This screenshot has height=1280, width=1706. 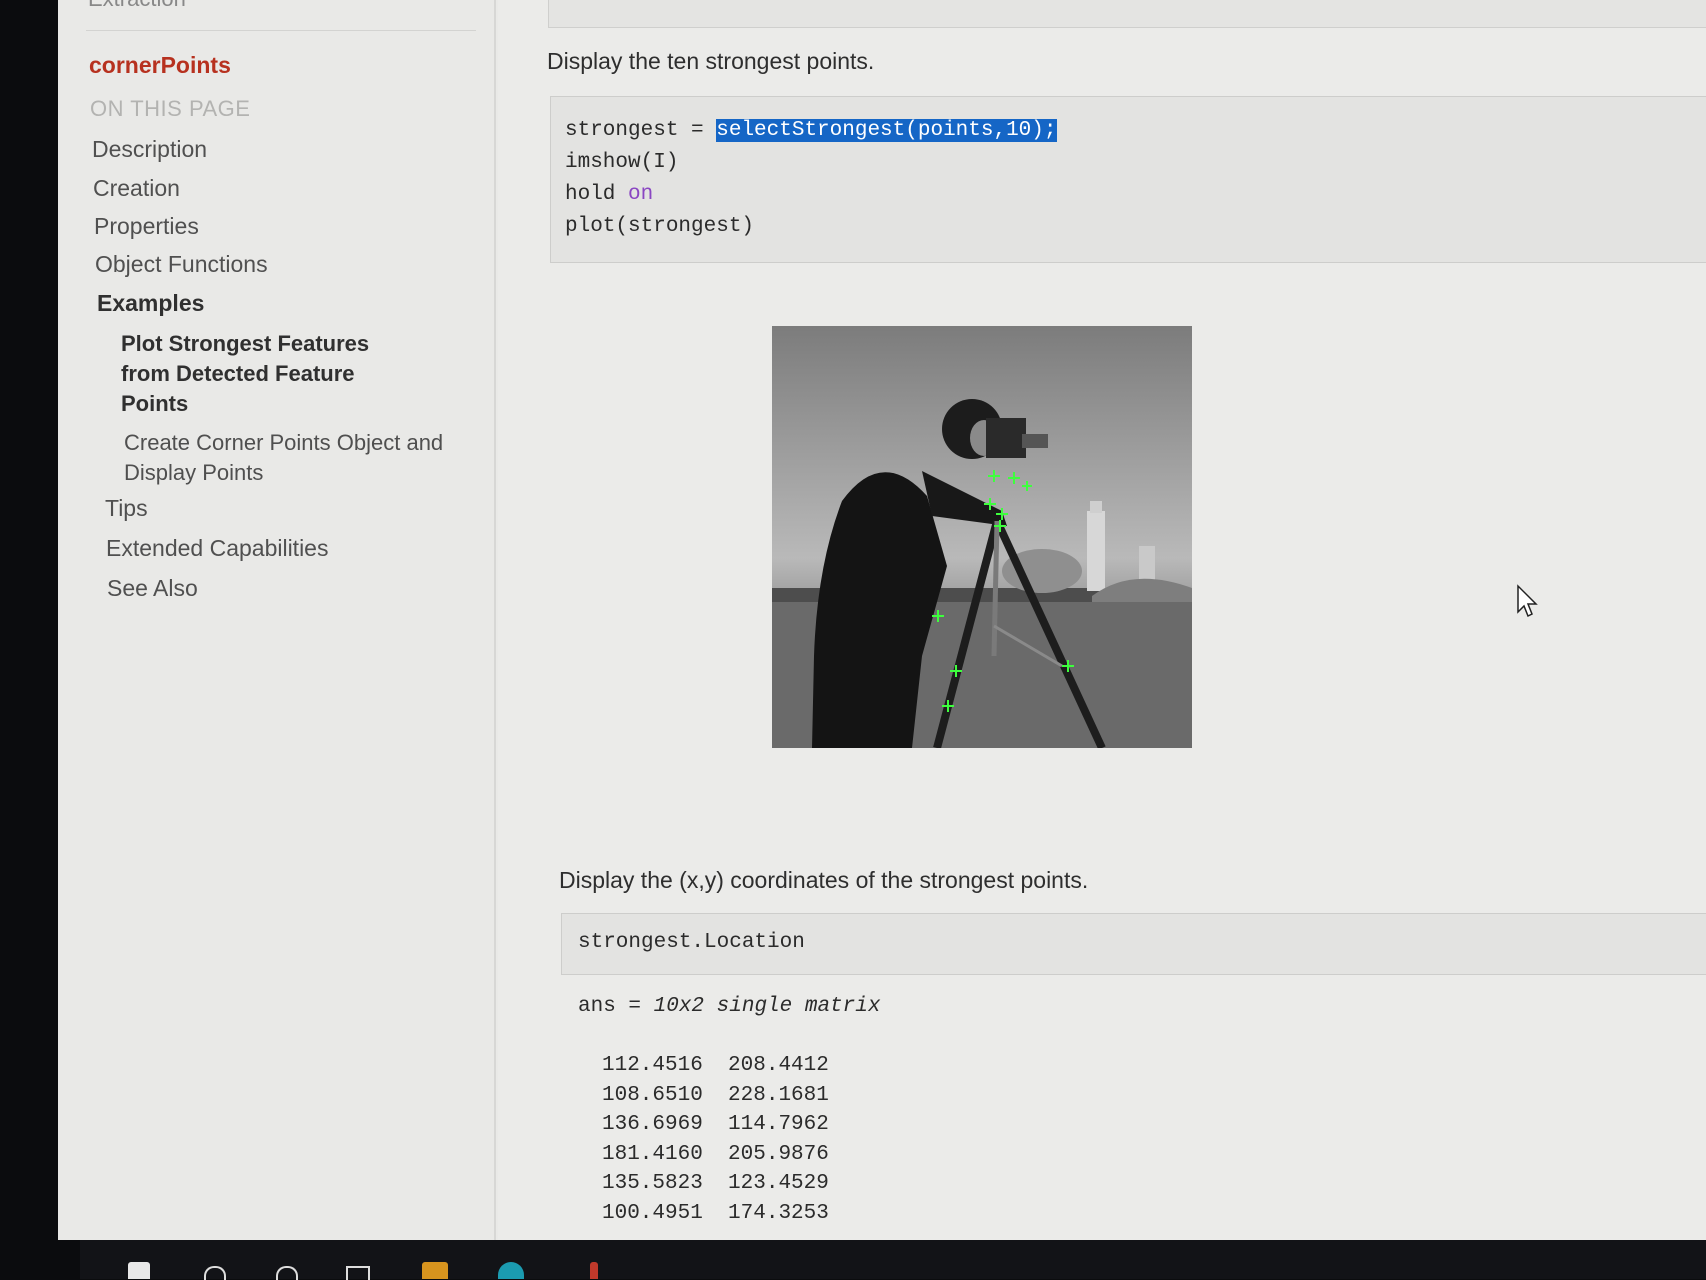 What do you see at coordinates (181, 264) in the screenshot?
I see `sidebar-item-object-functions: Object Functions` at bounding box center [181, 264].